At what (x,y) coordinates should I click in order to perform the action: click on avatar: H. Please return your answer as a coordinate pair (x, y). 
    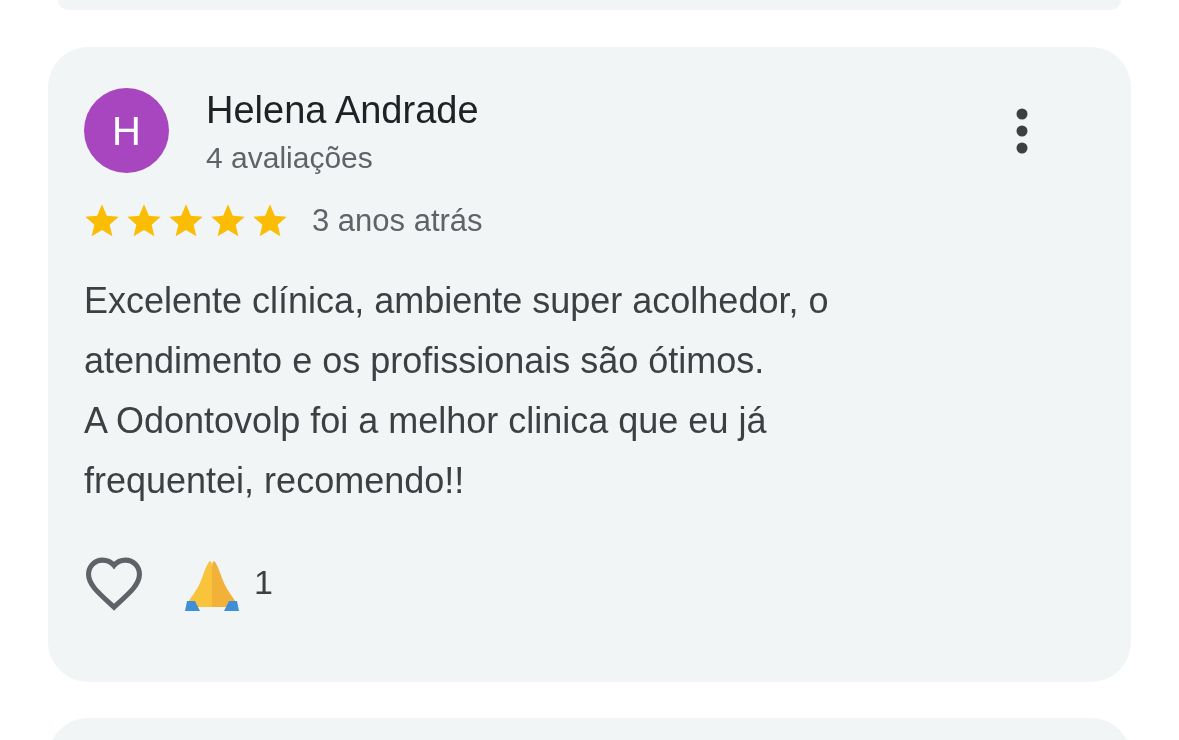
    Looking at the image, I should click on (126, 130).